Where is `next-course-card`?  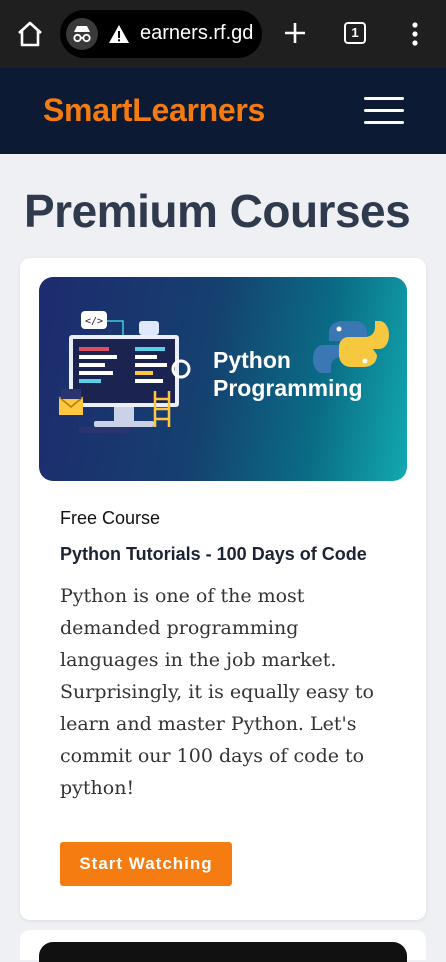
next-course-card is located at coordinates (223, 946).